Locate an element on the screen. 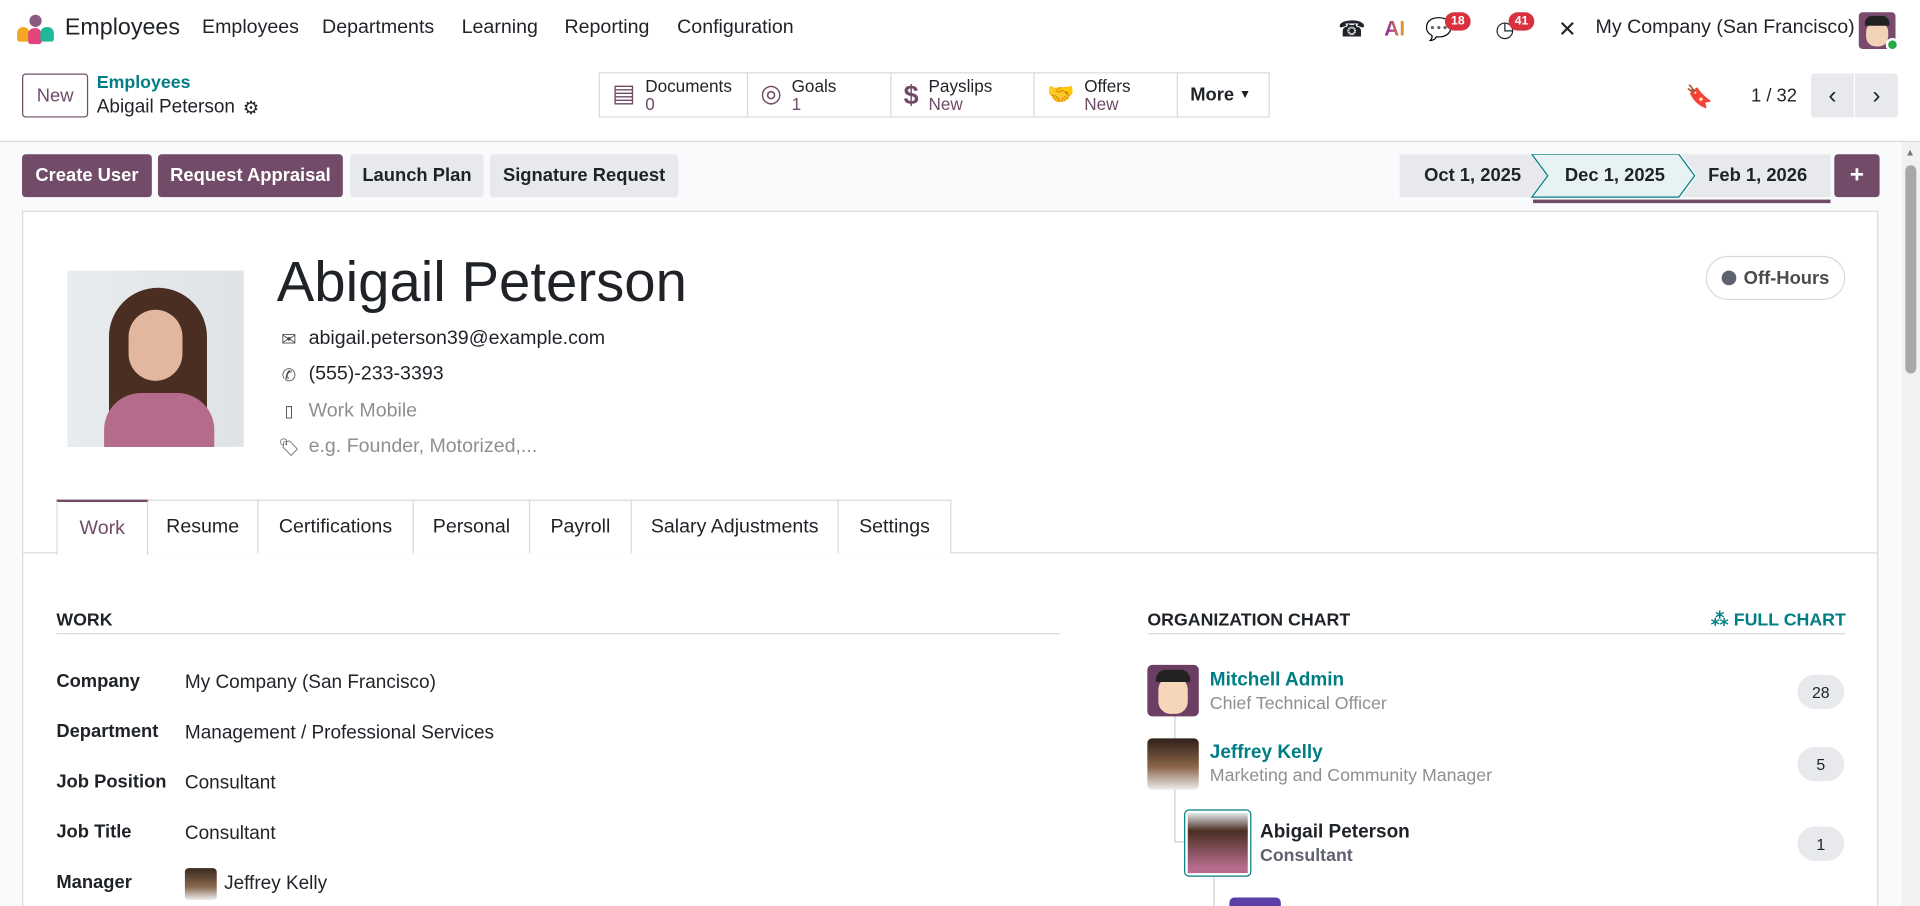 This screenshot has width=1920, height=906. org-person-name: Jeffrey Kelly is located at coordinates (1266, 753).